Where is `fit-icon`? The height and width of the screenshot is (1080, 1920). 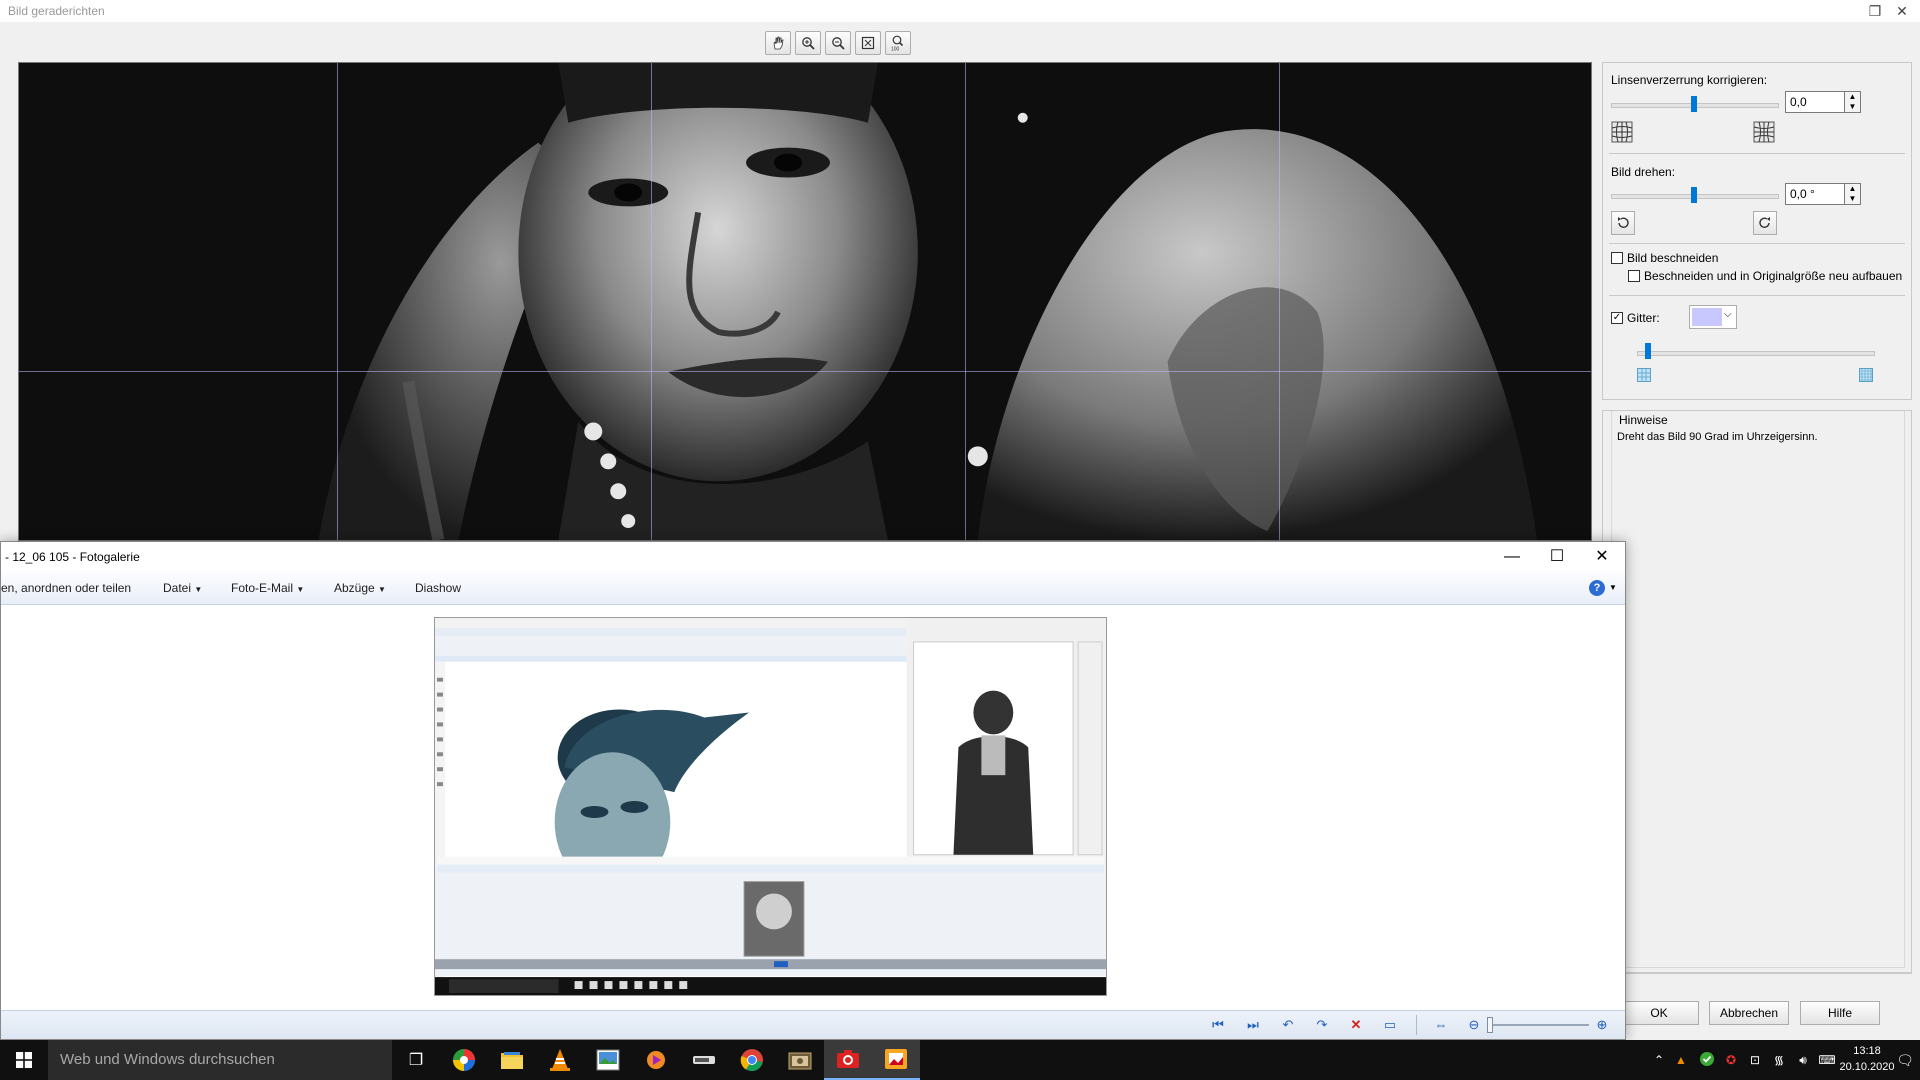
fit-icon is located at coordinates (868, 43).